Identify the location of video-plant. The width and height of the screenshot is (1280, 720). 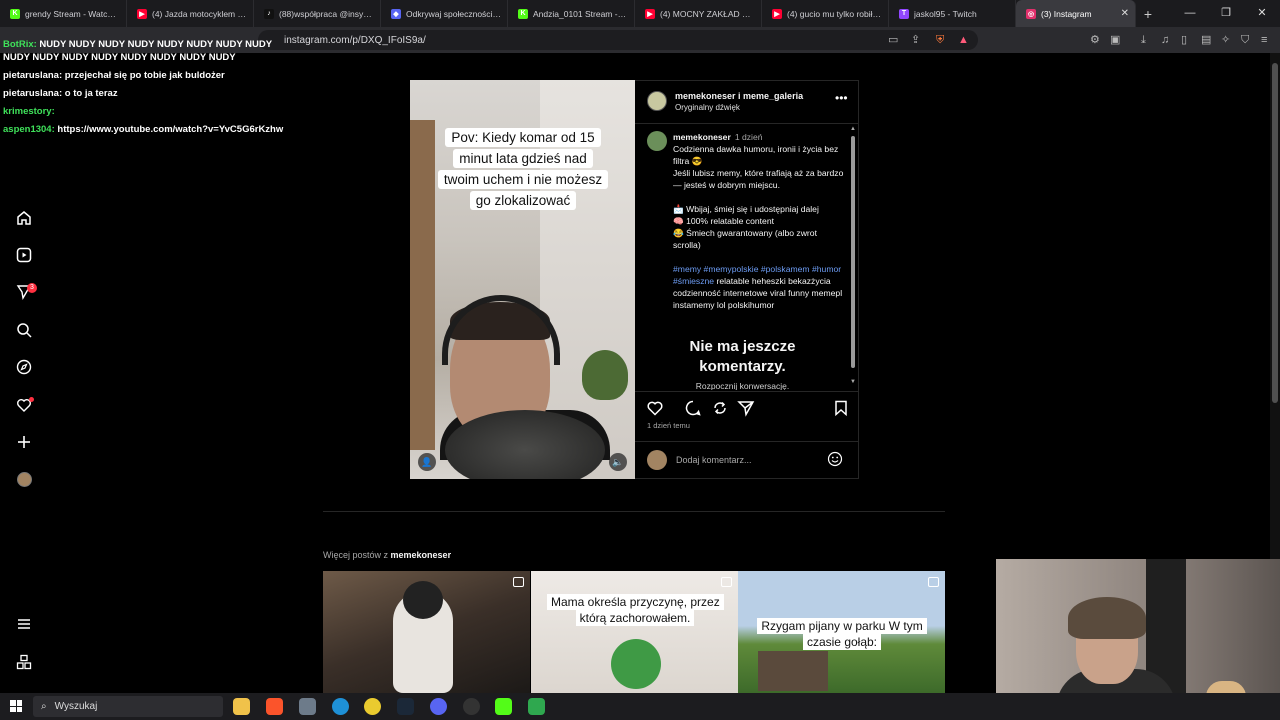
(605, 375).